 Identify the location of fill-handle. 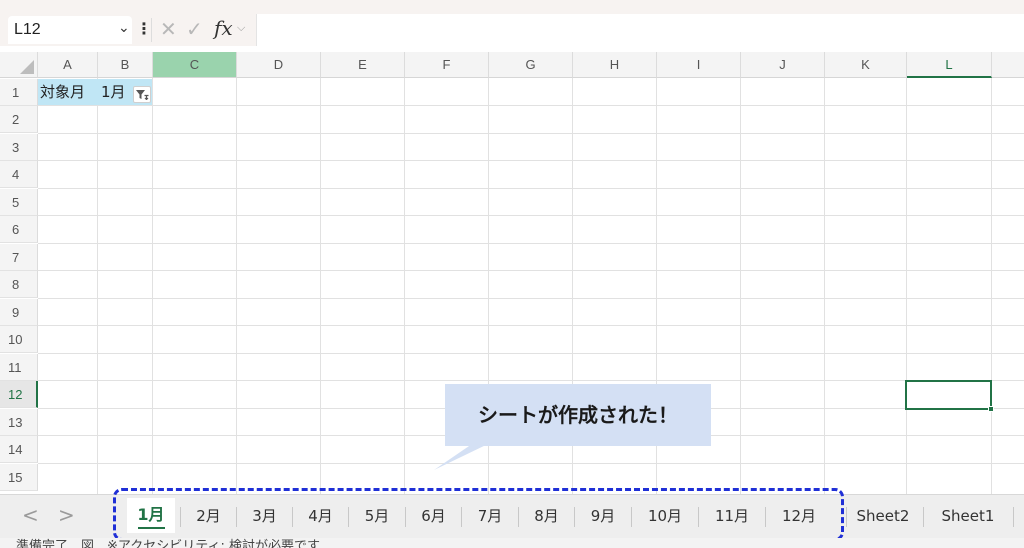
(991, 409).